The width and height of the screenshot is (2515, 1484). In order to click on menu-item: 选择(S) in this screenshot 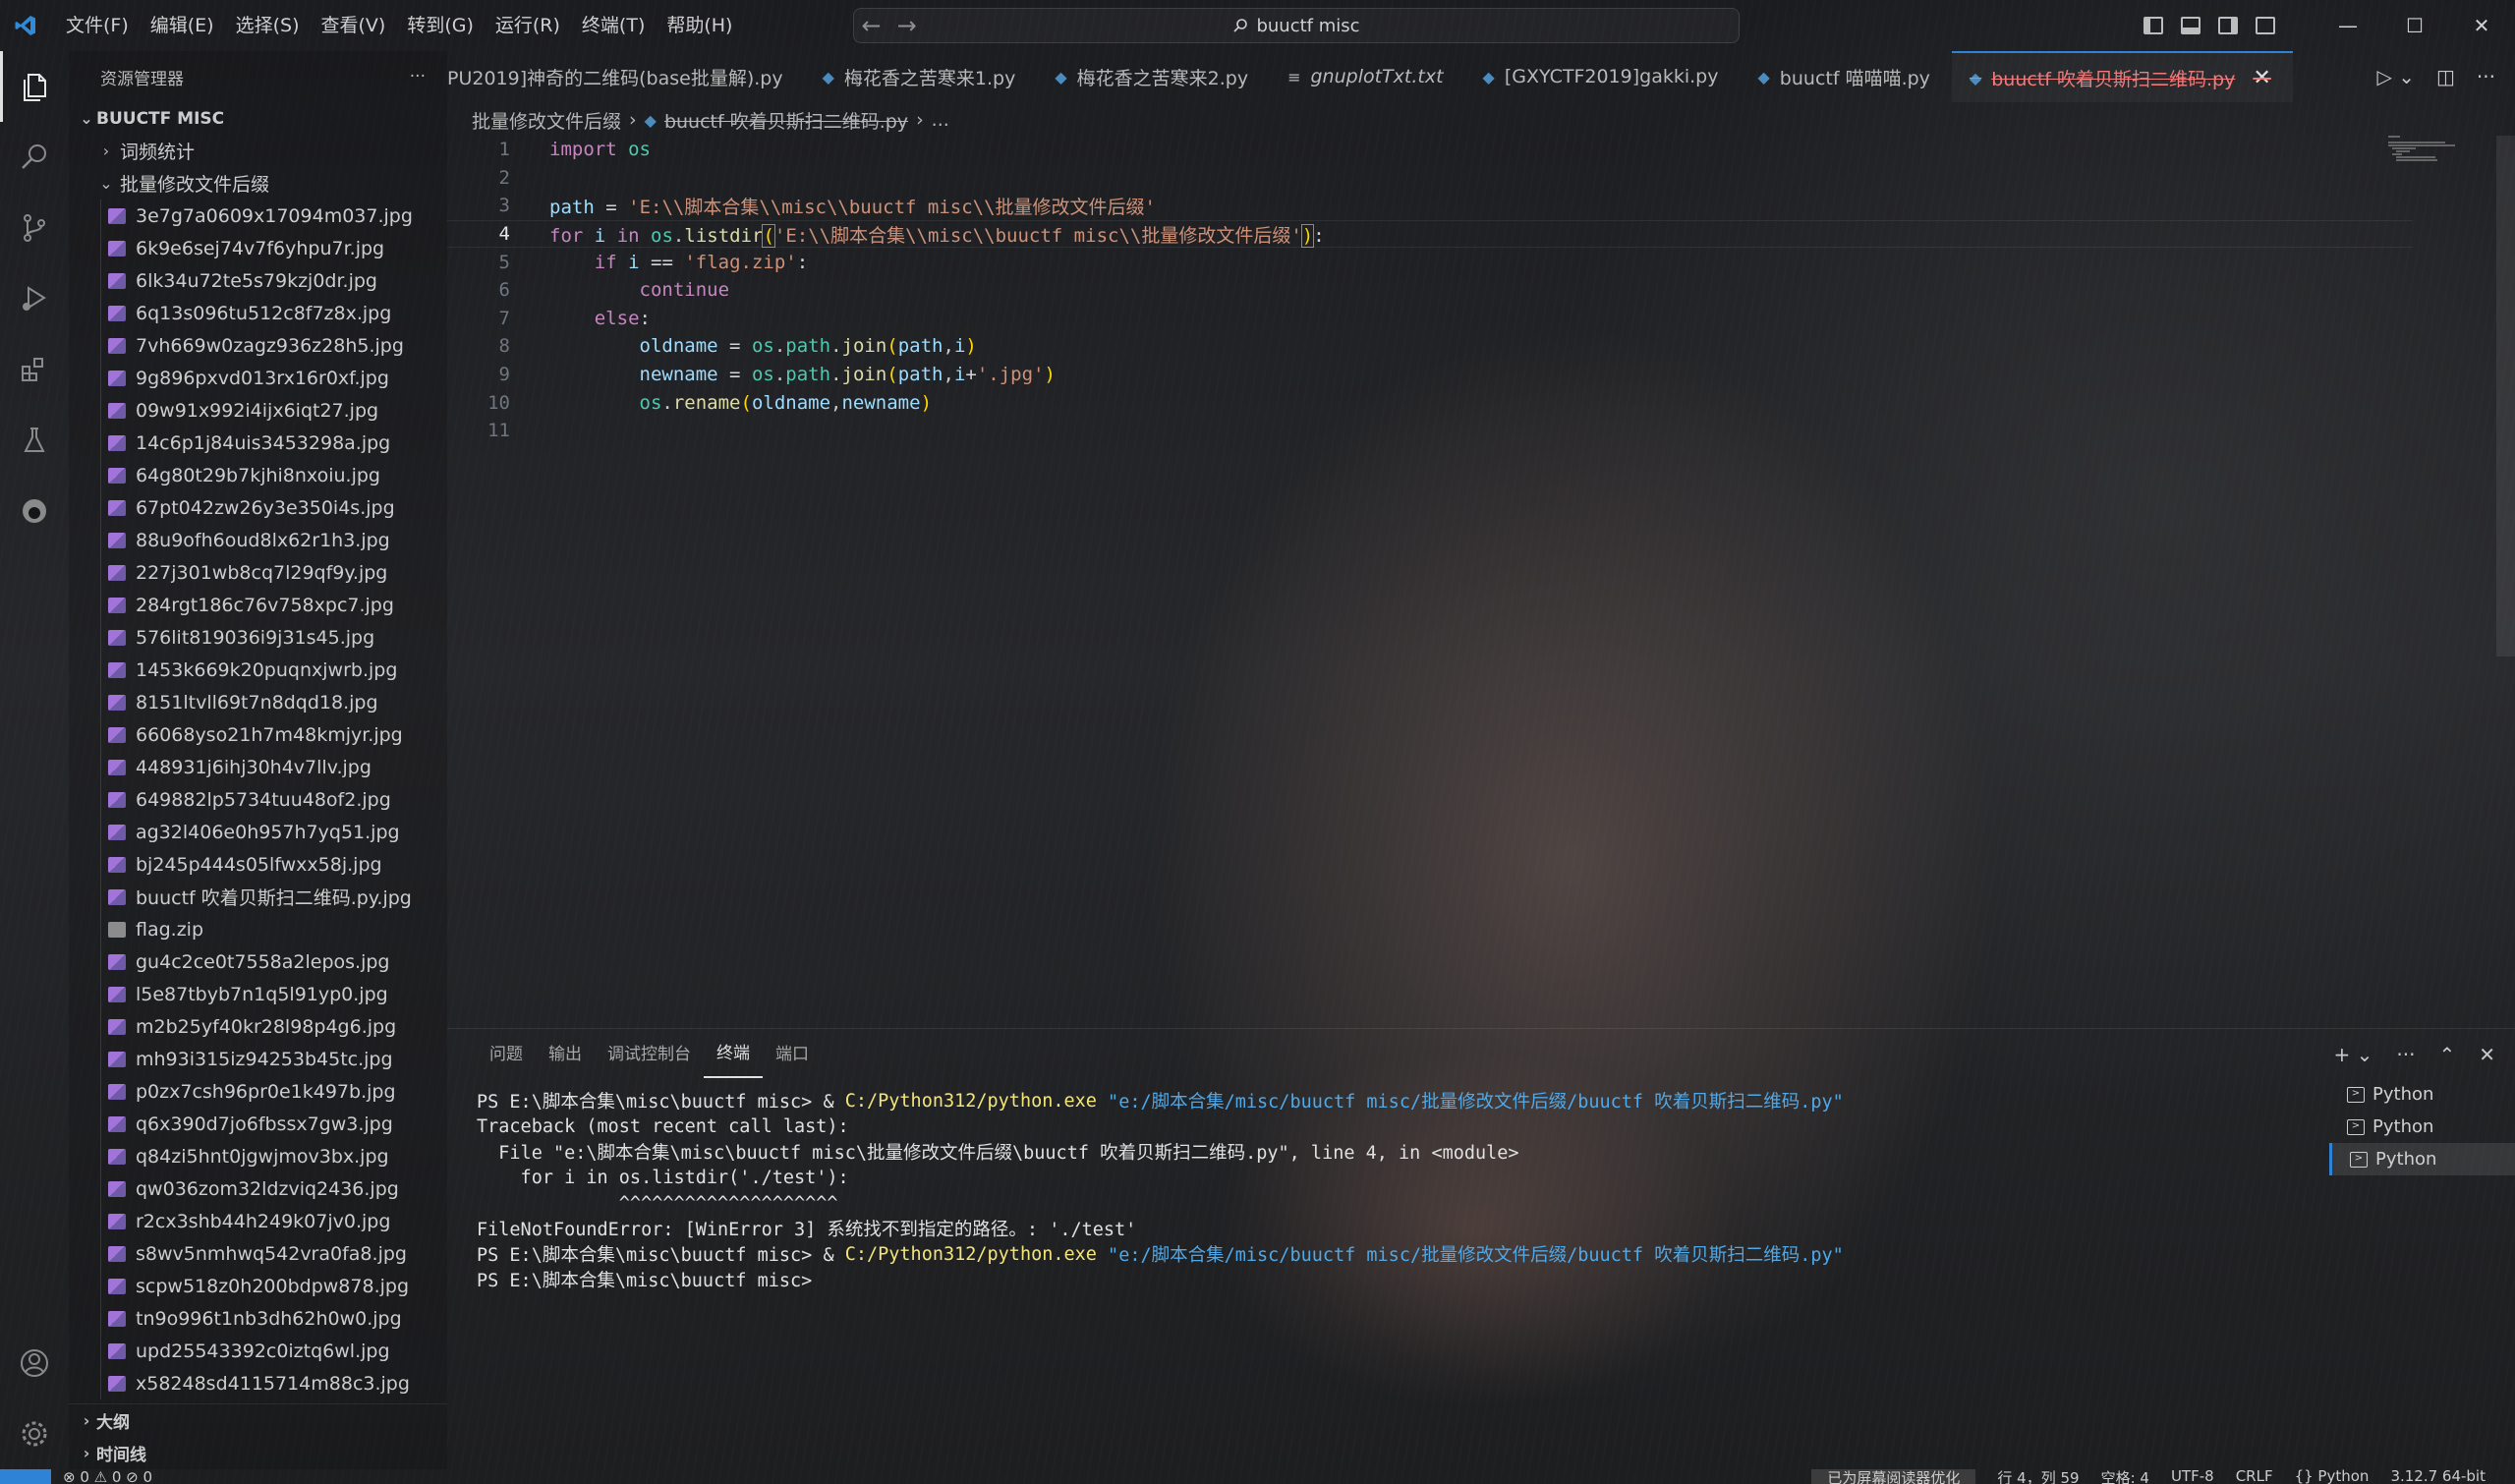, I will do `click(268, 25)`.